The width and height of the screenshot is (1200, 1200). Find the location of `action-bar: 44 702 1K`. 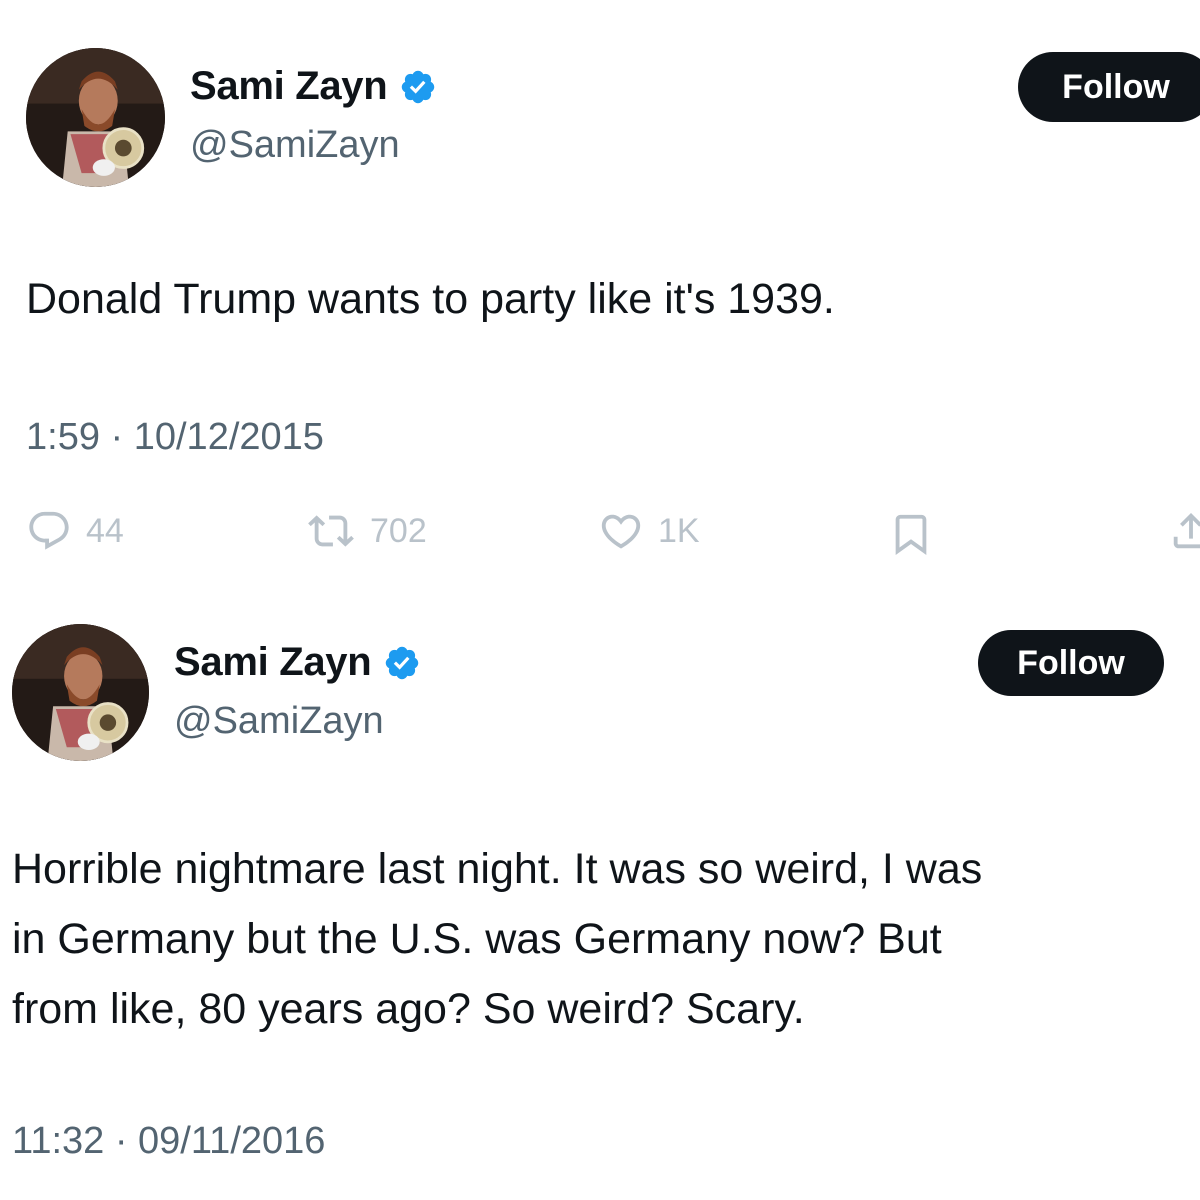

action-bar: 44 702 1K is located at coordinates (613, 538).